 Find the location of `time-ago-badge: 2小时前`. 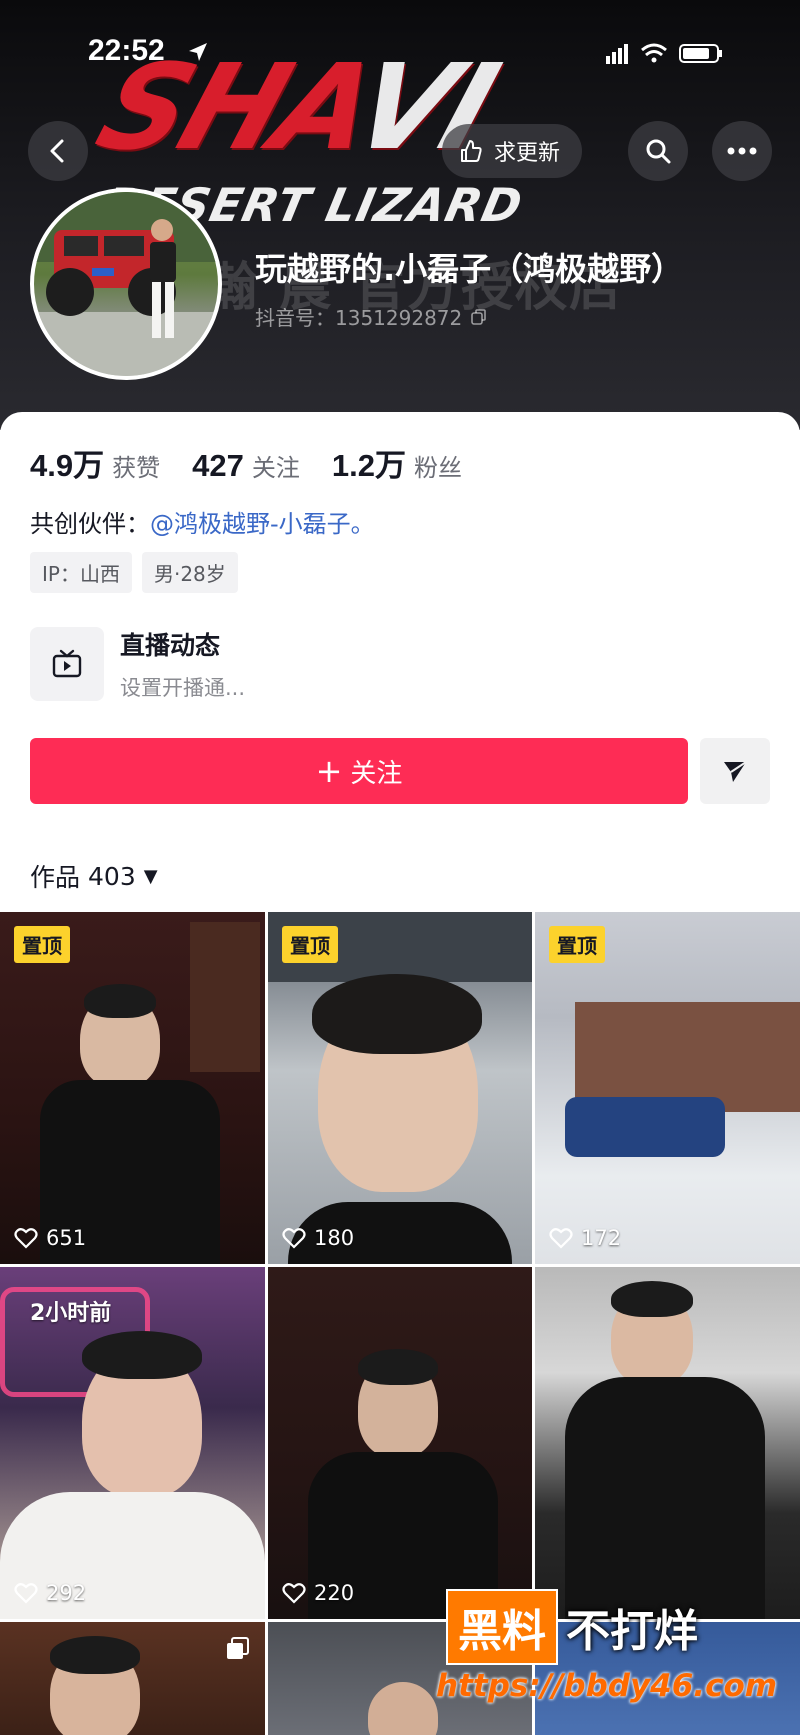

time-ago-badge: 2小时前 is located at coordinates (71, 1313).